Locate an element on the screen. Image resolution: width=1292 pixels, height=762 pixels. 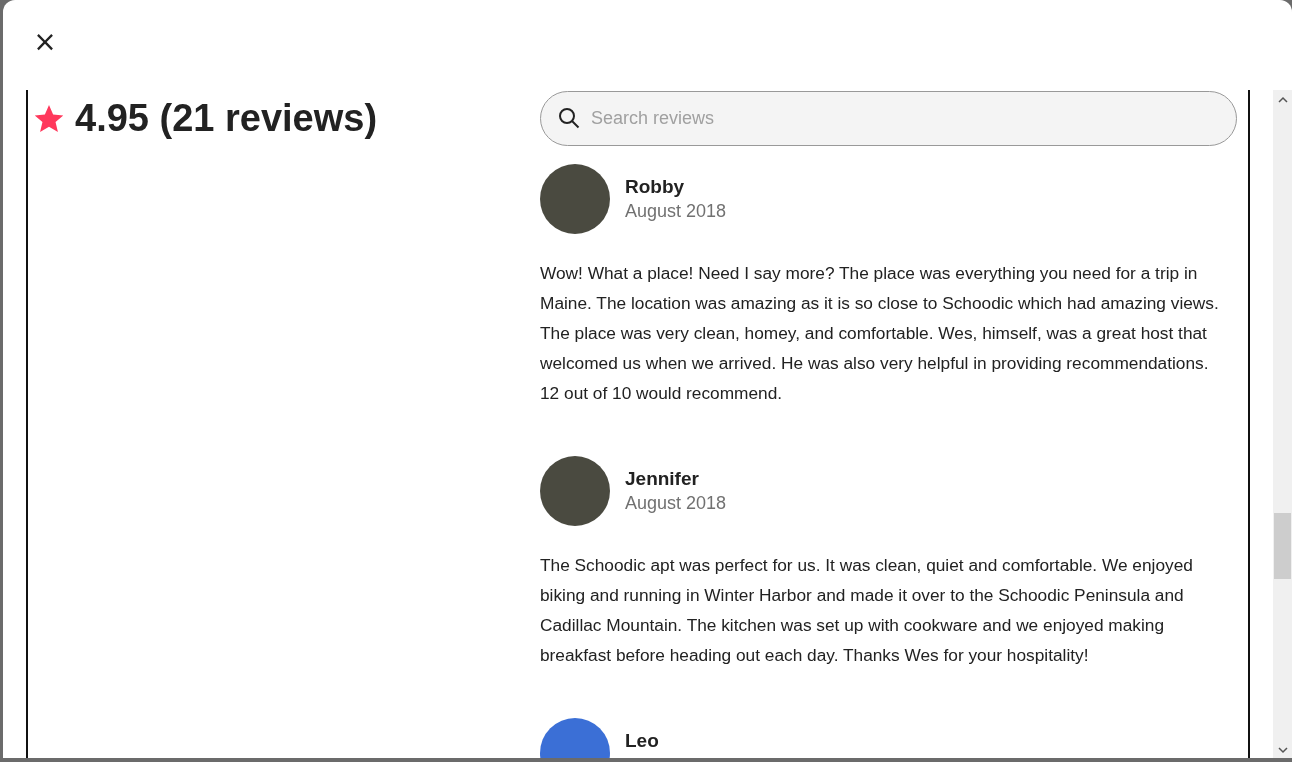
review-text: Wow! What a place! Need I say more? The place was everything you need for a trip in Maine. The location was amazing as it is so close to Schoodic which had amazing views. The place was very clean, homey, and comfortable. Wes, himself, was a great host that welcomed us when we arrived. He was also very helpful in providing recommendations. 12 out of 10 would recommend. is located at coordinates (880, 333).